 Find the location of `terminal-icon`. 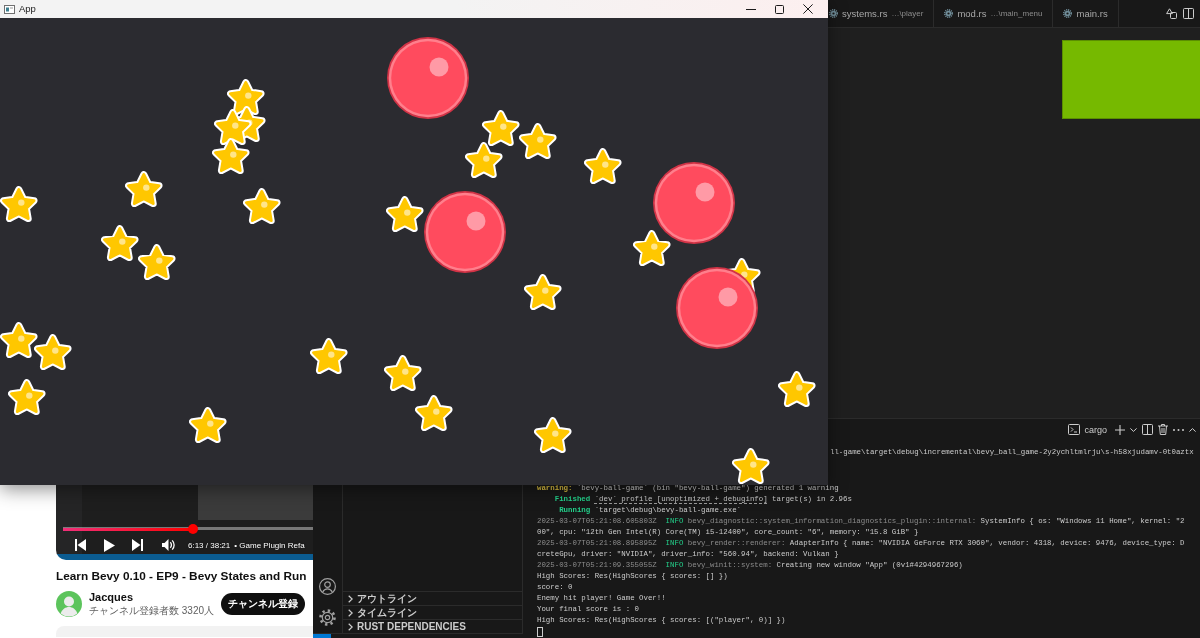

terminal-icon is located at coordinates (1074, 429).